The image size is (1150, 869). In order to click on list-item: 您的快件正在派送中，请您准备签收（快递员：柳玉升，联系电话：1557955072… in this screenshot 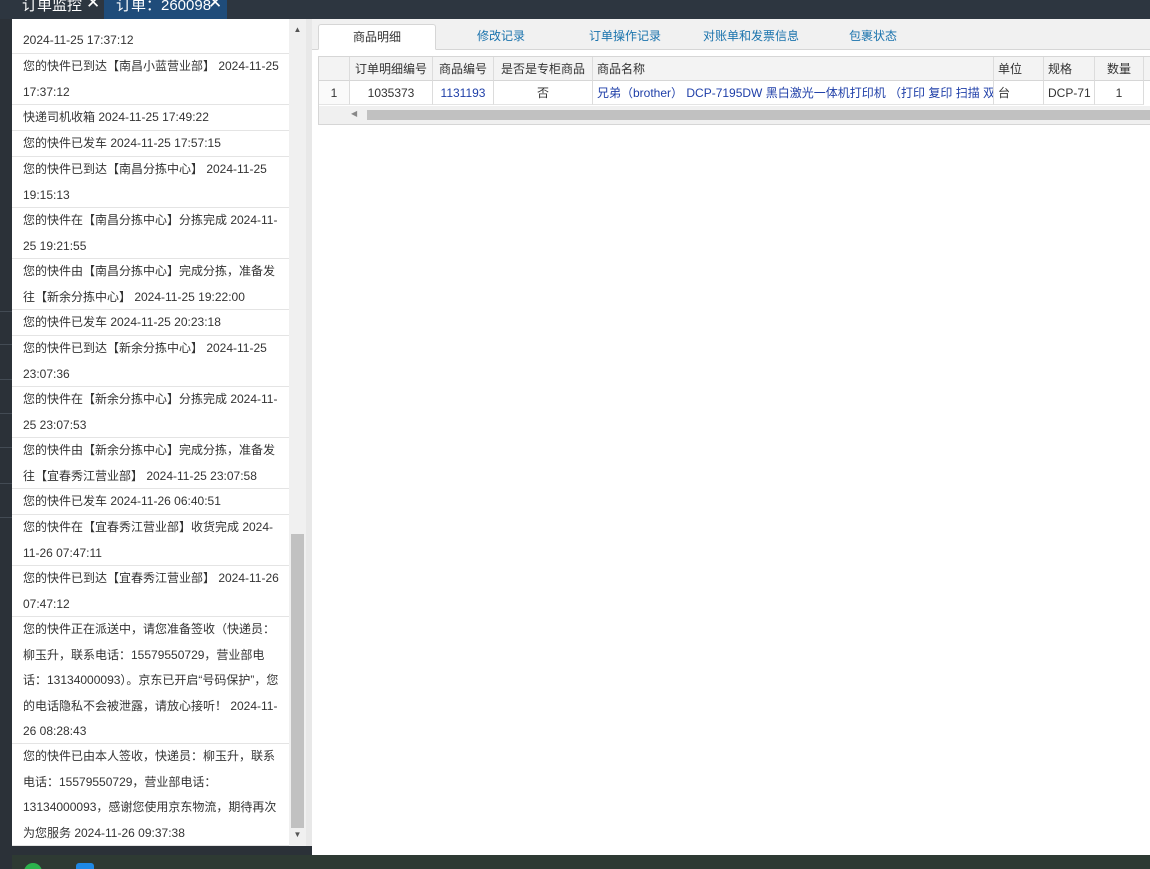, I will do `click(151, 680)`.